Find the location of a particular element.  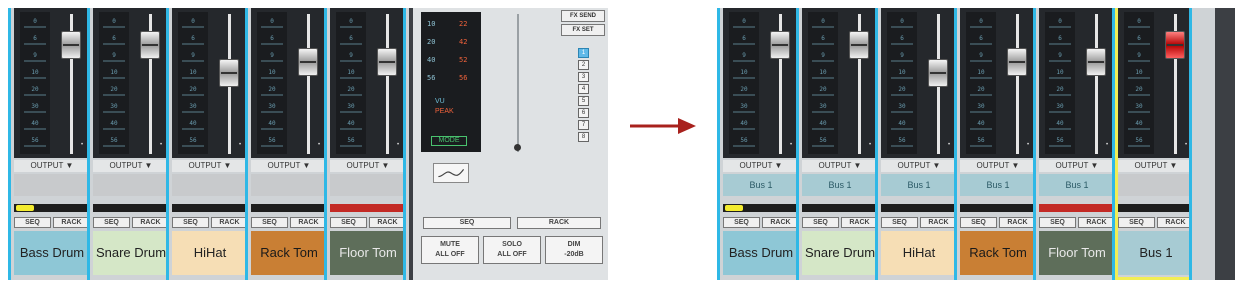

master-rack-button: RACK is located at coordinates (559, 223).